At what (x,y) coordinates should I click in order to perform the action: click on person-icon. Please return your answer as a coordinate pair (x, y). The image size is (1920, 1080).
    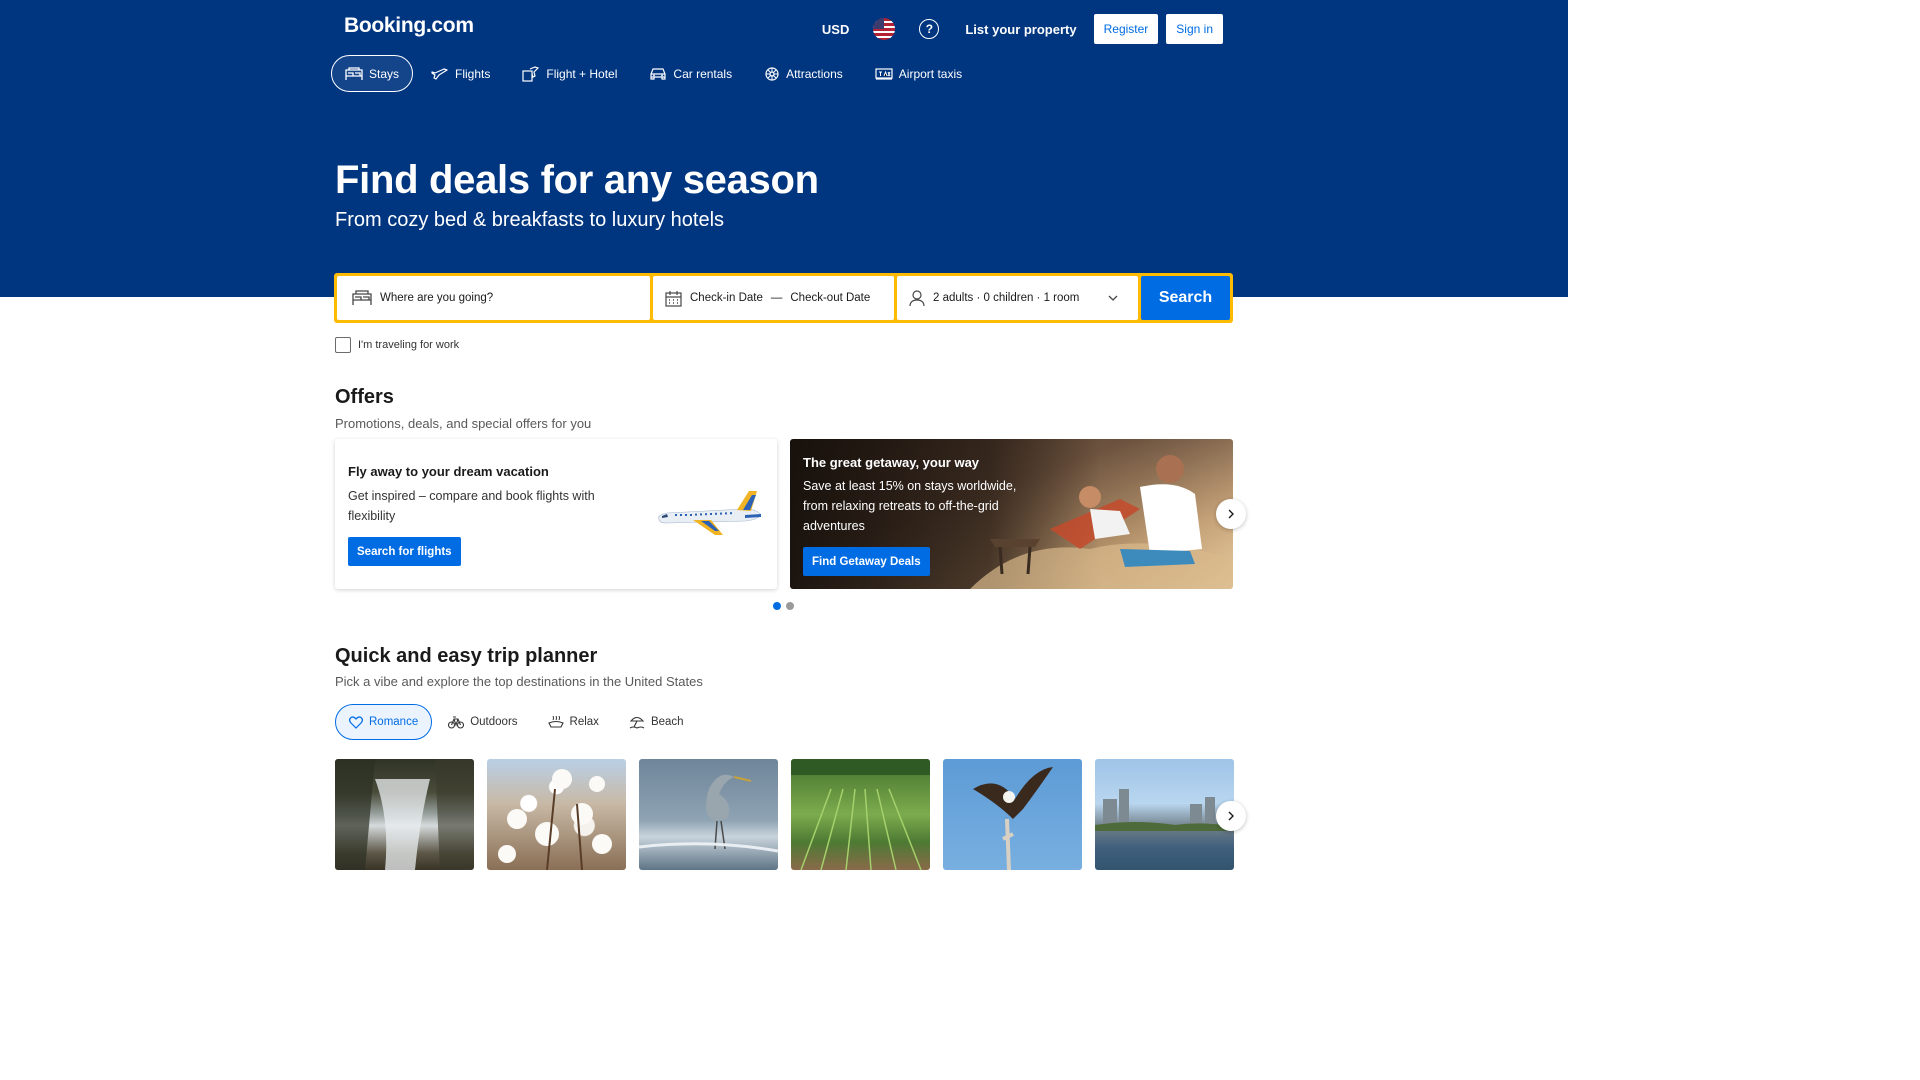
    Looking at the image, I should click on (917, 297).